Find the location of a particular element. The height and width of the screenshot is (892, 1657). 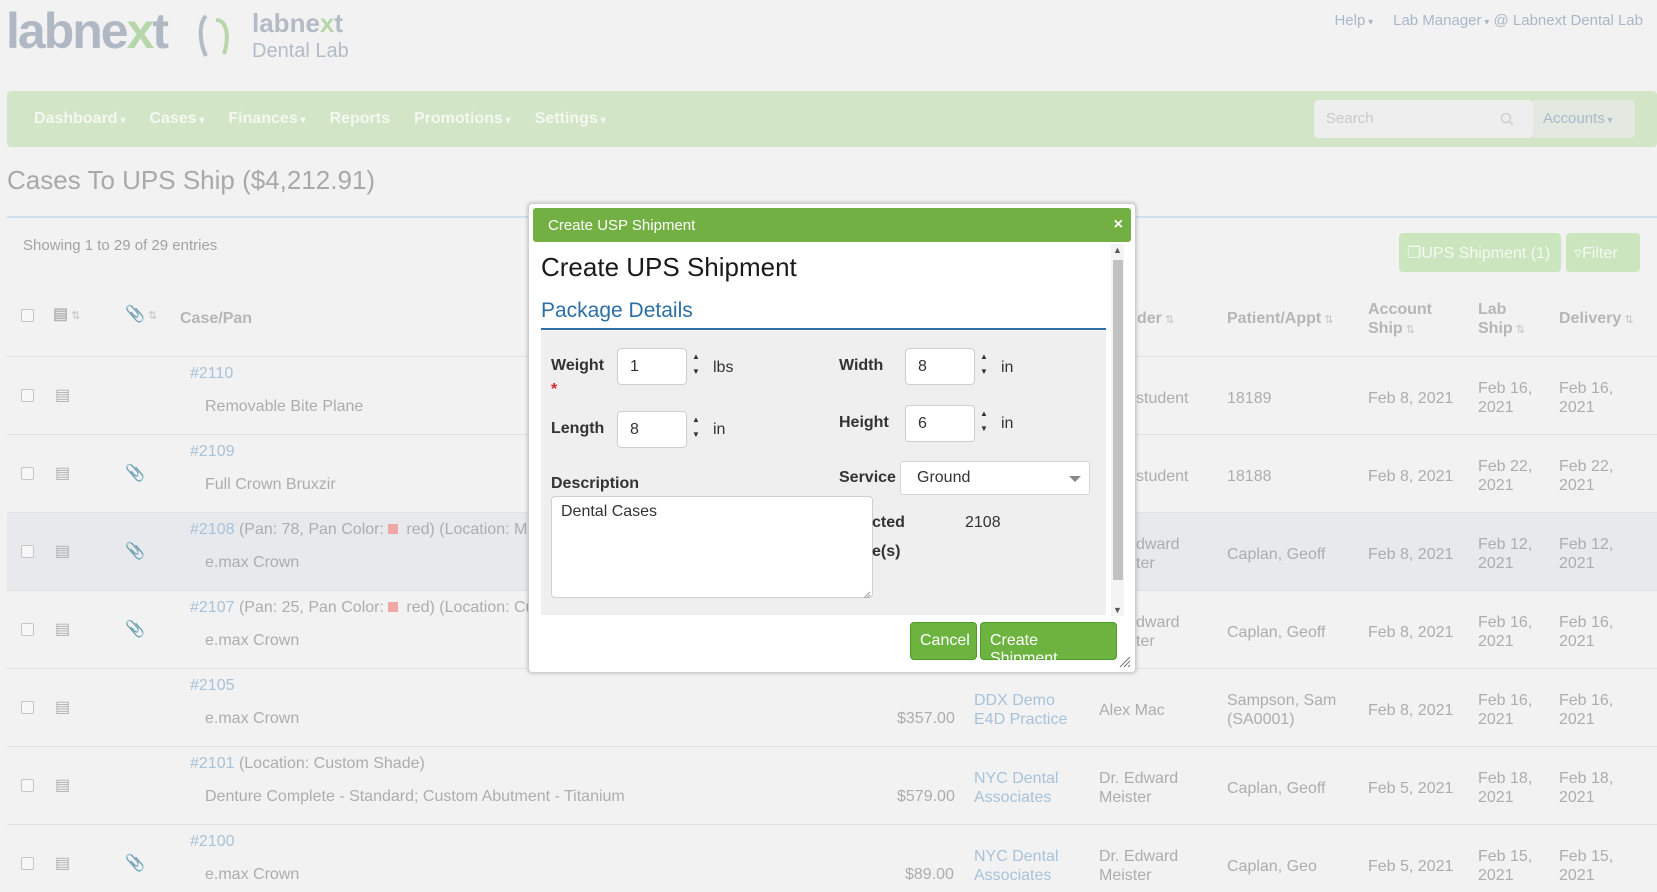

description-label: Description is located at coordinates (595, 483).